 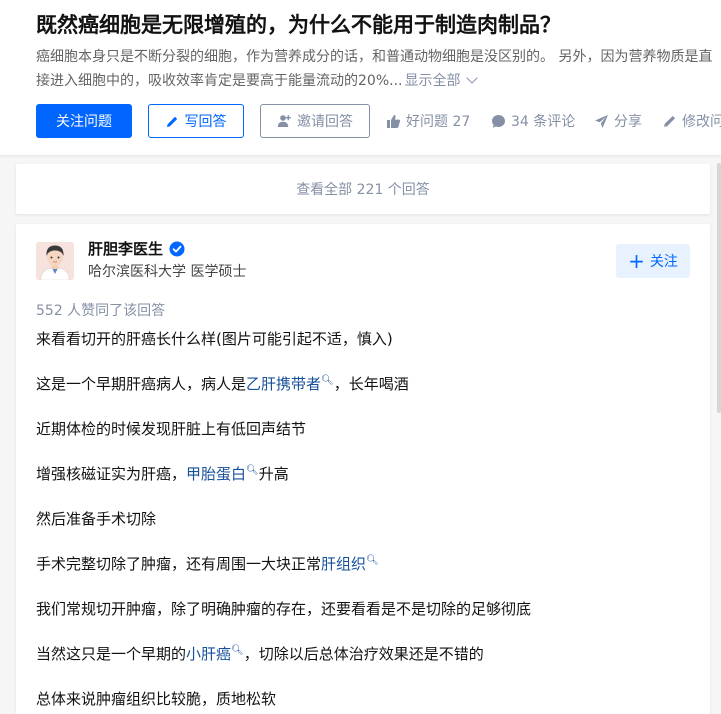 What do you see at coordinates (543, 122) in the screenshot?
I see `comments-label: 34 条评论` at bounding box center [543, 122].